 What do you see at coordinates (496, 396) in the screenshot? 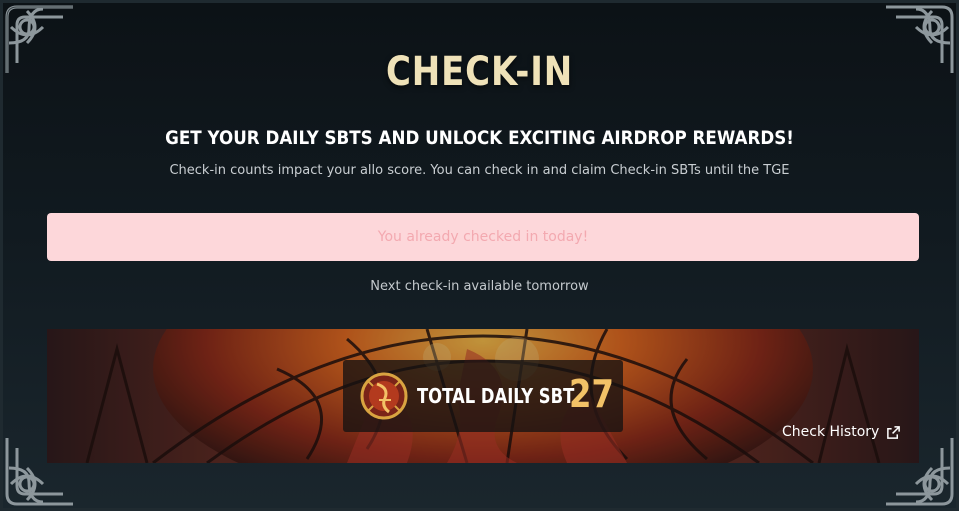
I see `total-sbt-label: TOTAL DAILY SBT` at bounding box center [496, 396].